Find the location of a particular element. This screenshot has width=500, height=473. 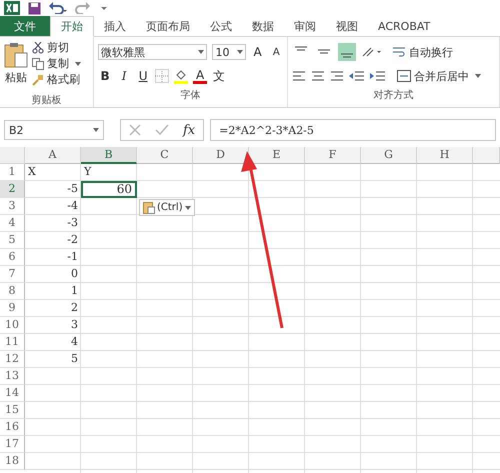

column-header: A is located at coordinates (53, 155).